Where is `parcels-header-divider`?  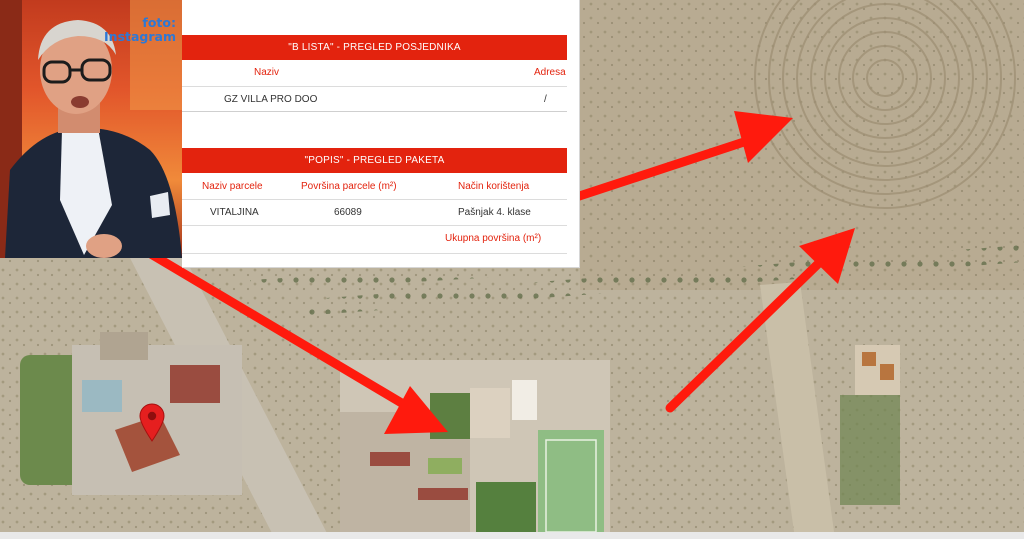
parcels-header-divider is located at coordinates (374, 199).